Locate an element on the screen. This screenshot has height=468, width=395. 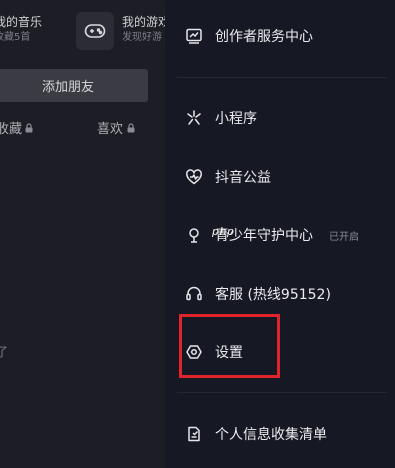
menu-item-label: 小程序 is located at coordinates (236, 119).